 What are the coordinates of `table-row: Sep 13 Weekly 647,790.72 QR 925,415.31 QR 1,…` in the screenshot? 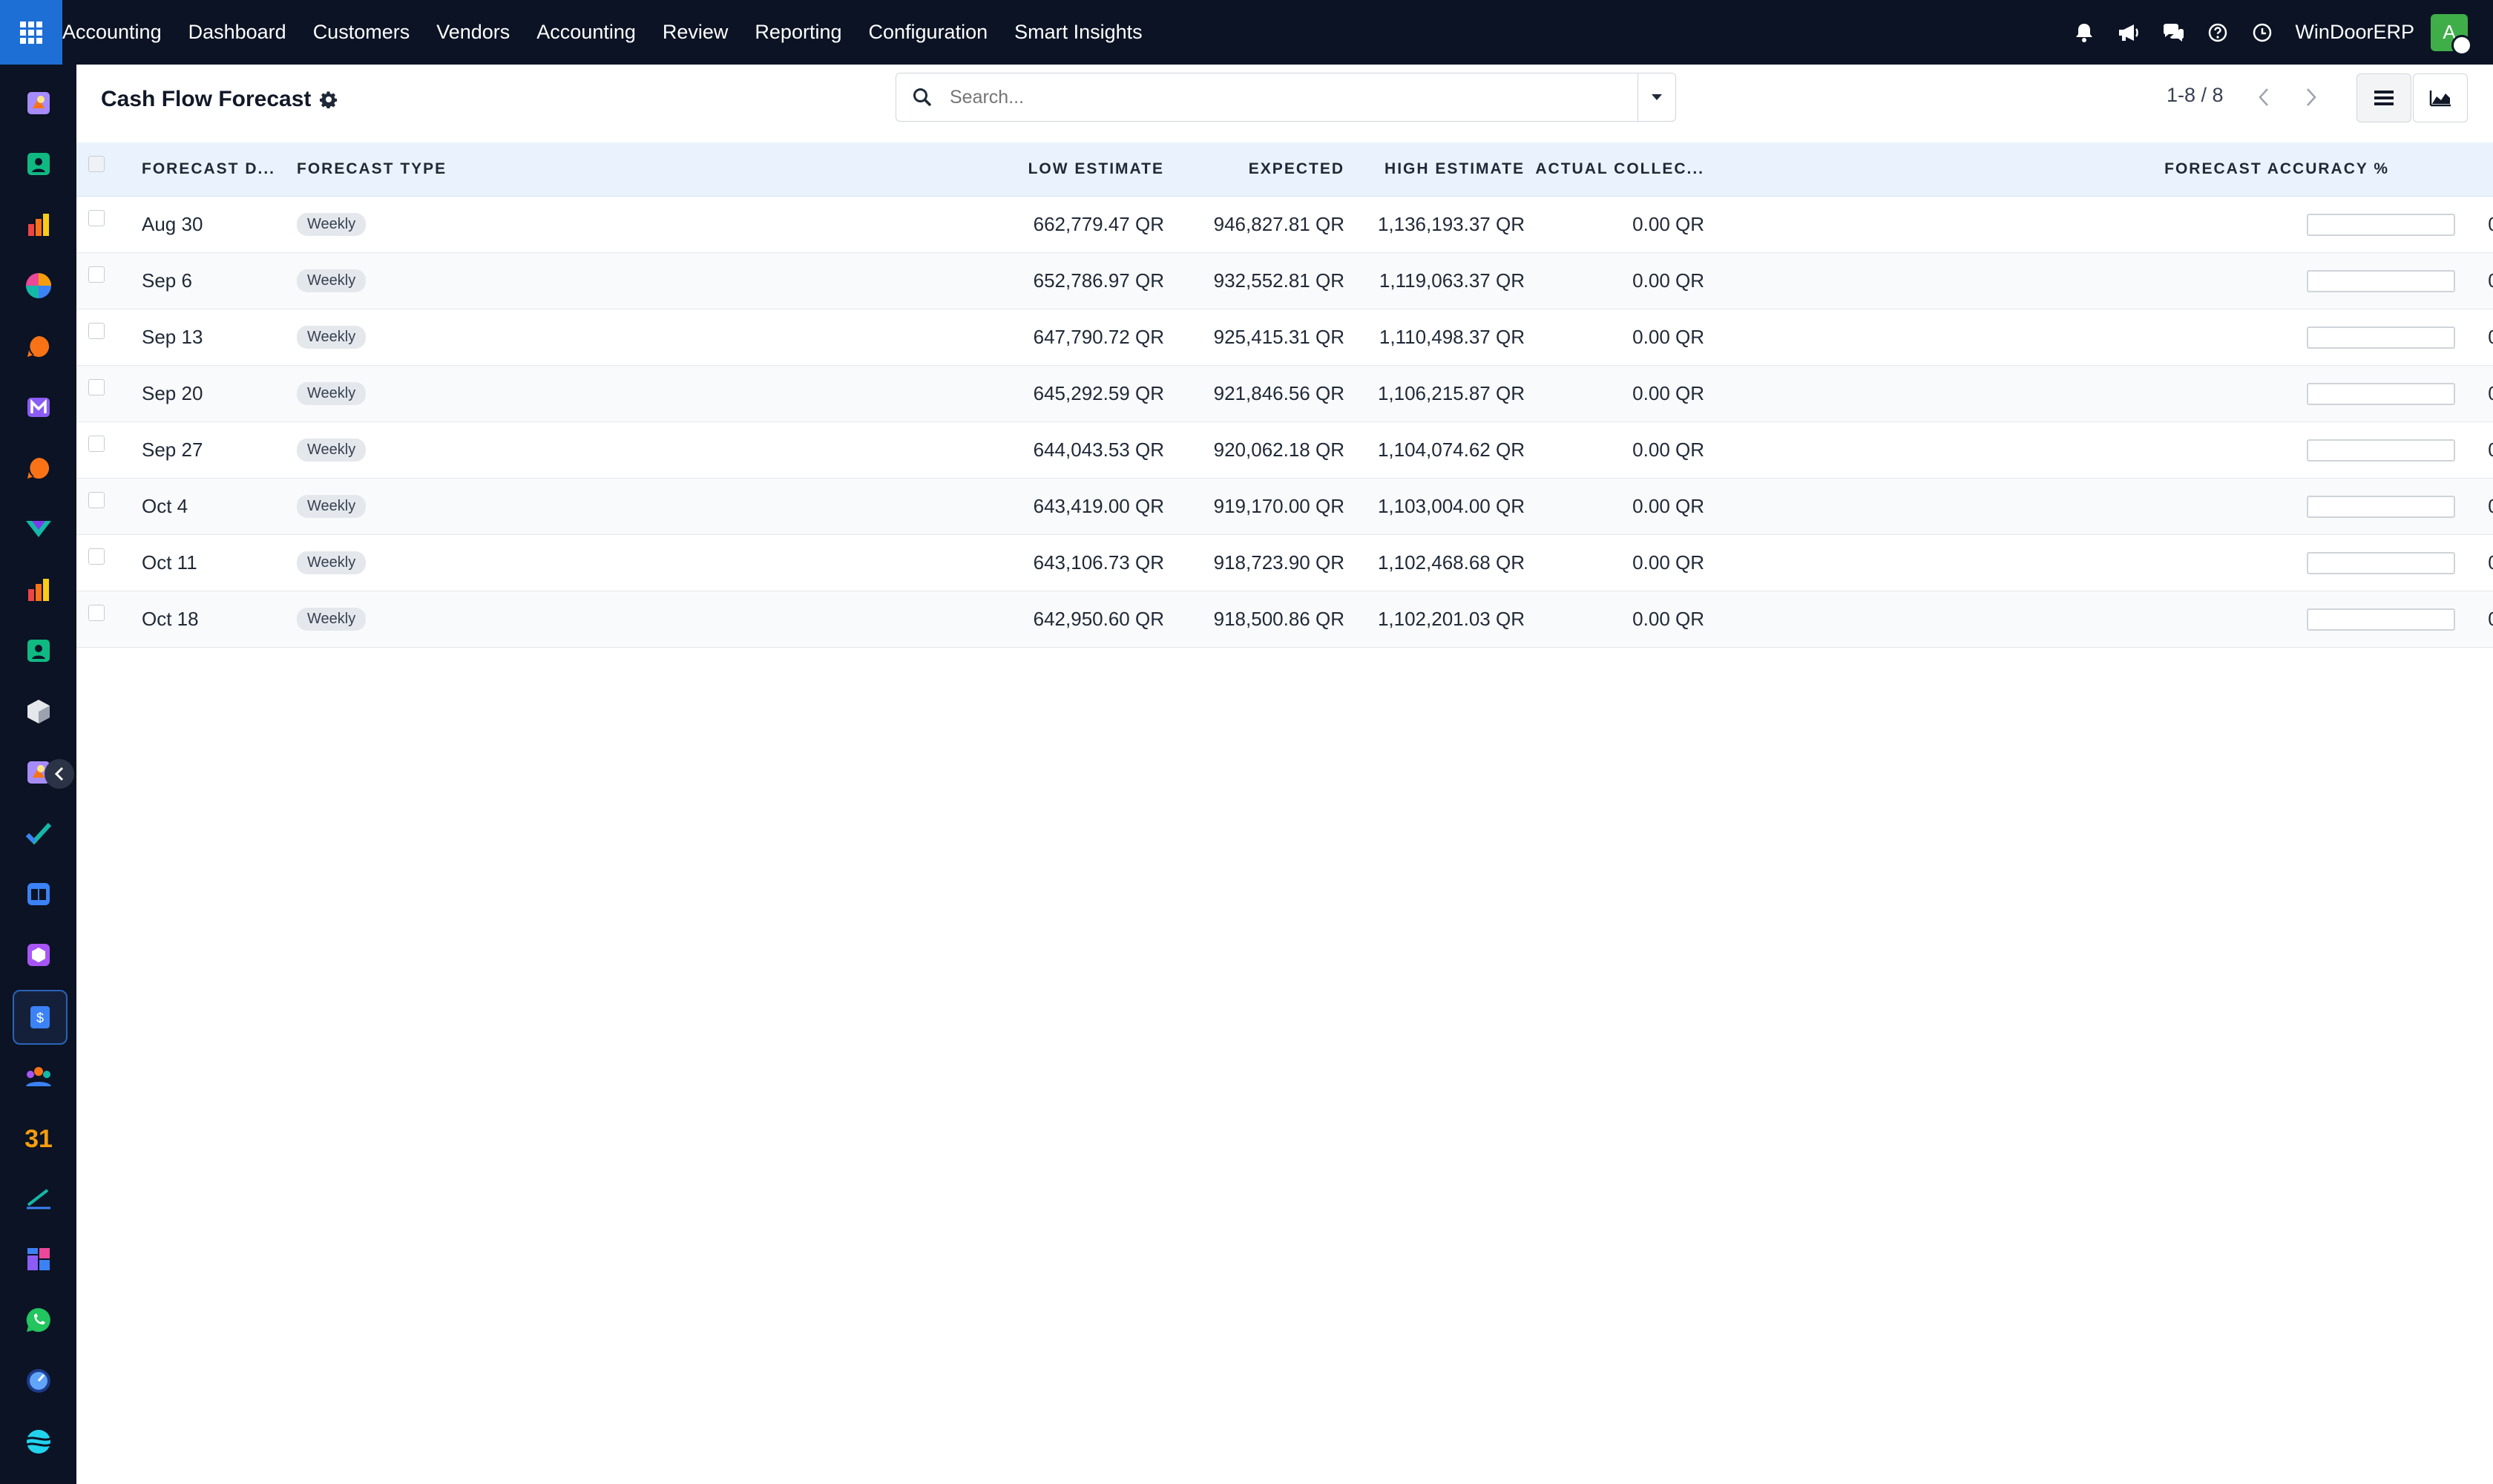 It's located at (1284, 337).